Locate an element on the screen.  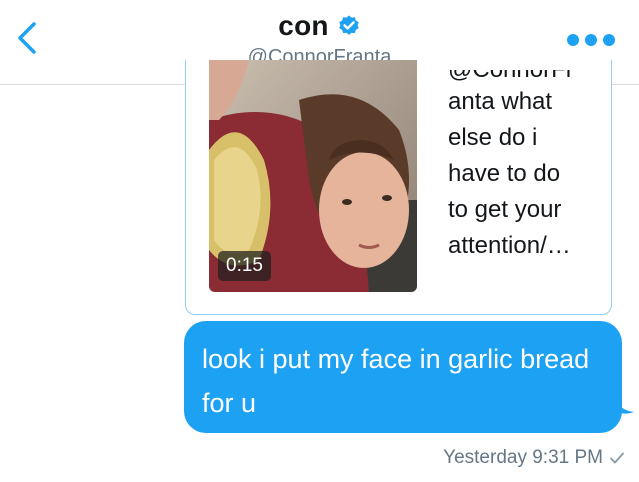
message-text: look i put my face in garlic bread for u is located at coordinates (396, 381).